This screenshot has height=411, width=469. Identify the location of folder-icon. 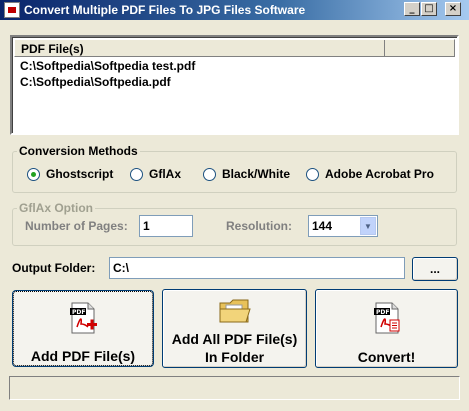
(235, 311).